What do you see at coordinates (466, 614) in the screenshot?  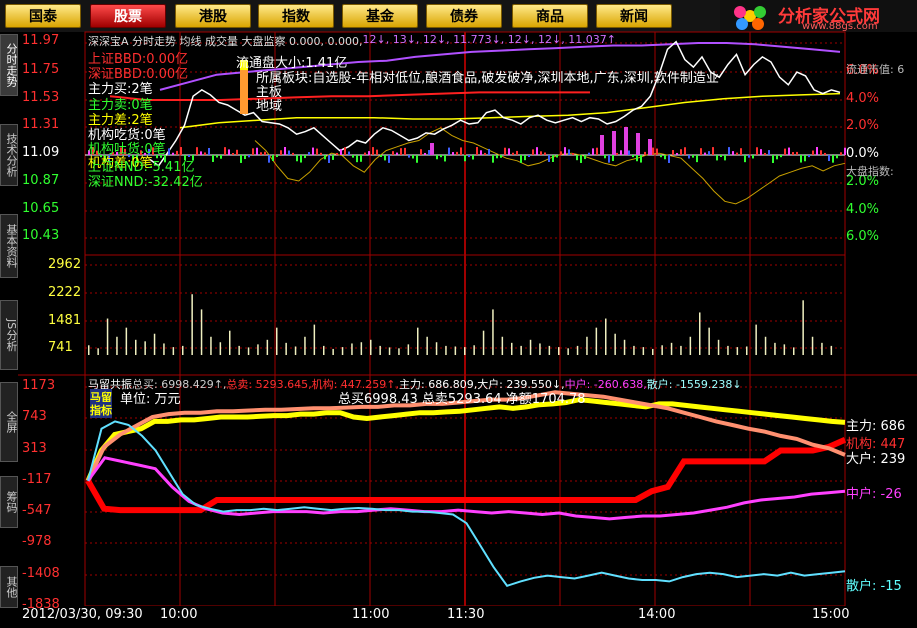 I see `time-label: 11:30` at bounding box center [466, 614].